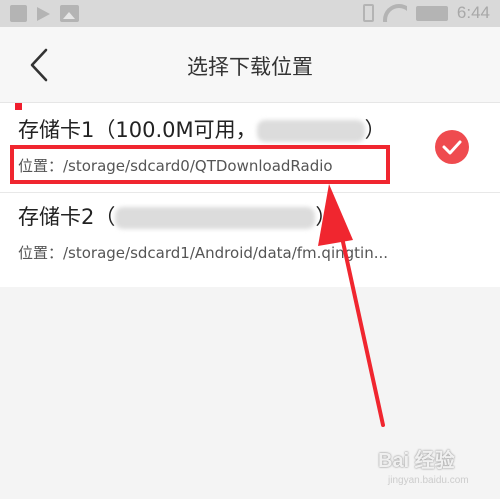 The height and width of the screenshot is (499, 500). Describe the element at coordinates (250, 13) in the screenshot. I see `status-bar: 6:44` at that location.